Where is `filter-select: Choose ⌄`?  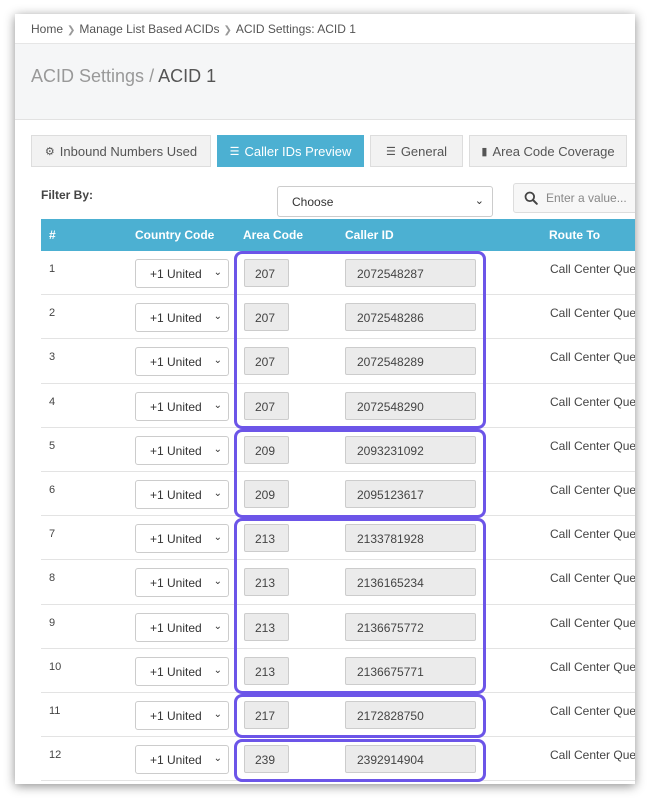 filter-select: Choose ⌄ is located at coordinates (385, 201).